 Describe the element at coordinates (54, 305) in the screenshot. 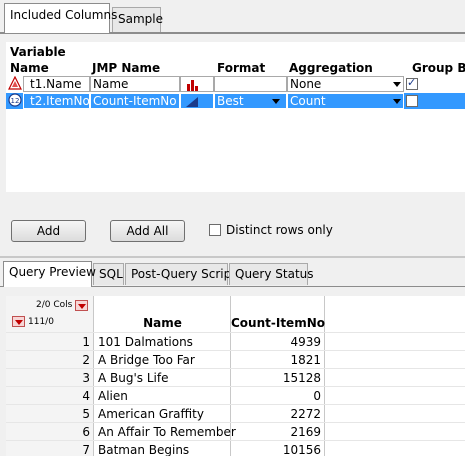

I see `cols-label: 2/0 Cols` at that location.